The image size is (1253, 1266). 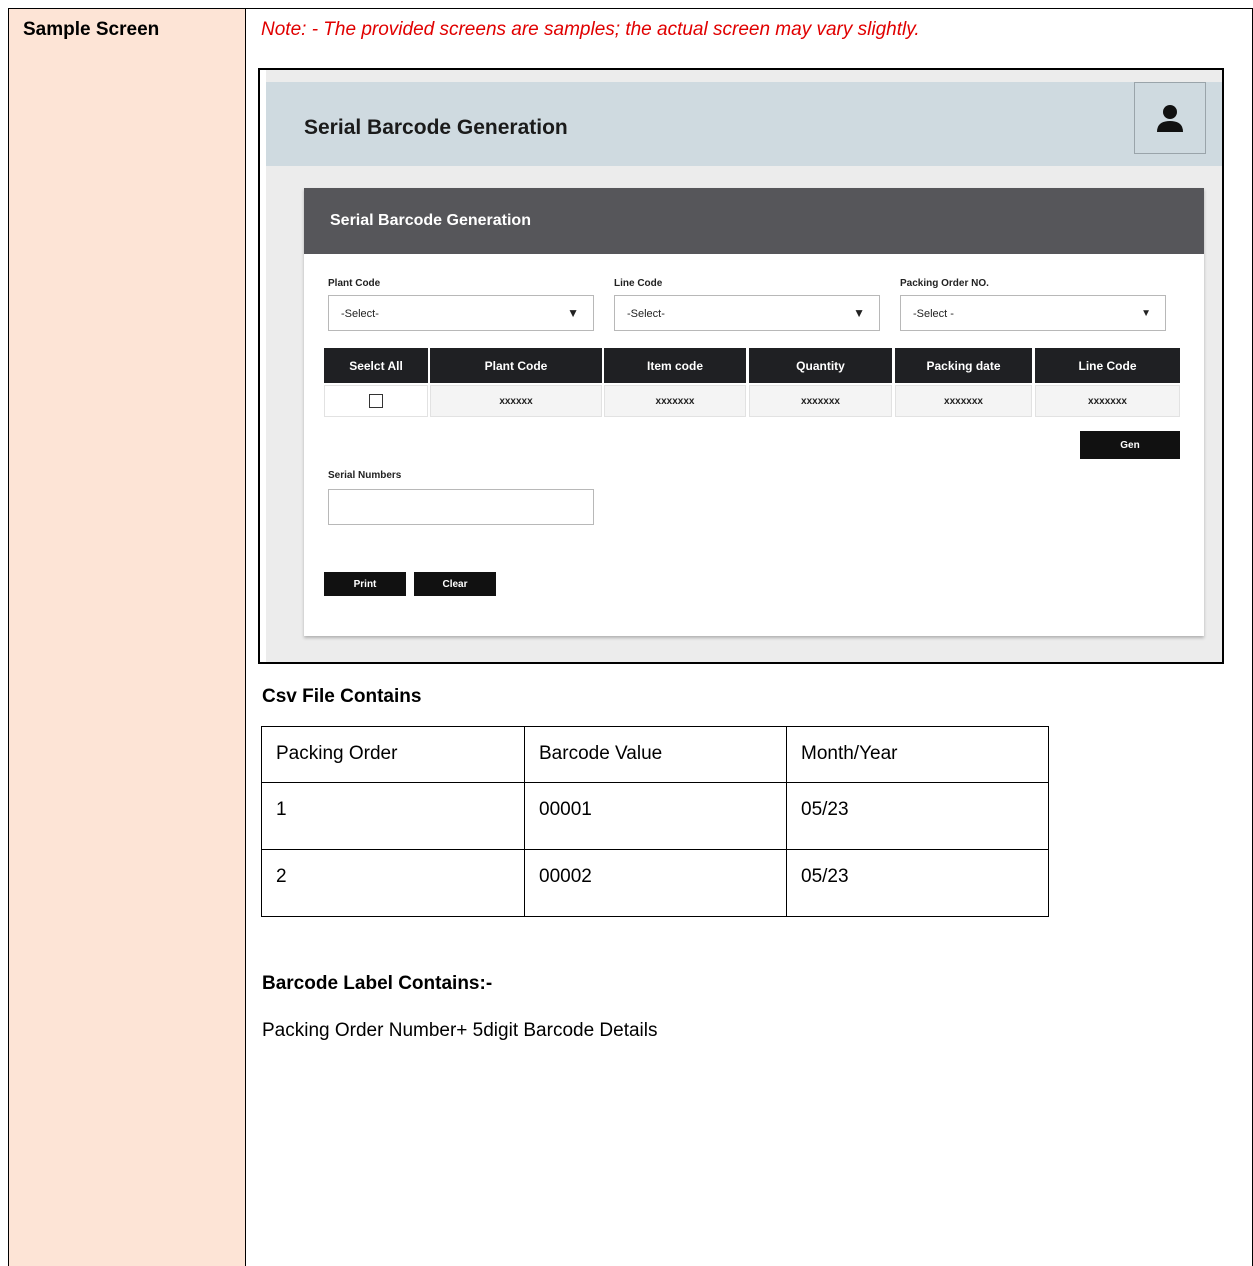 I want to click on csv-cell: 2, so click(x=393, y=883).